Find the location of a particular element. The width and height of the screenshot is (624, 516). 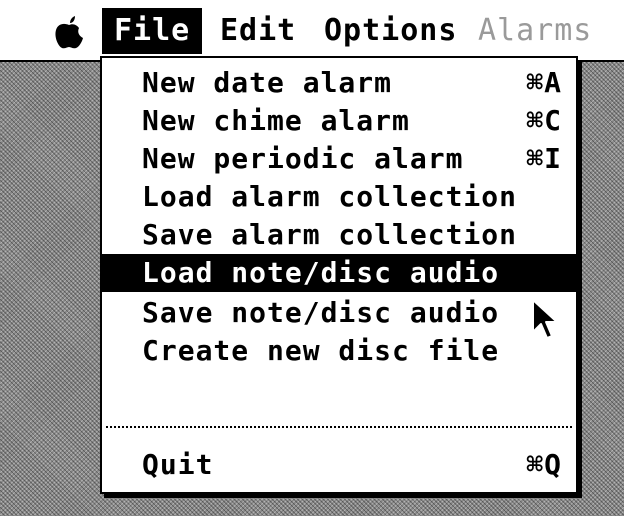

menu-item-new-periodic-alarm: New periodic alarm ⌘I is located at coordinates (339, 159).